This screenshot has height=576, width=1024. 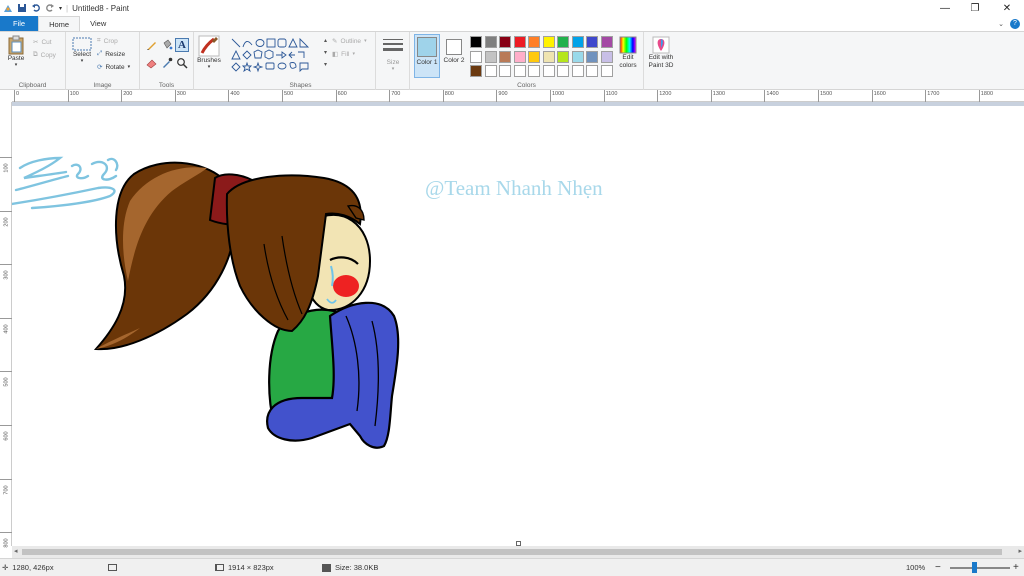 What do you see at coordinates (980, 568) in the screenshot?
I see `zoom-slider-track` at bounding box center [980, 568].